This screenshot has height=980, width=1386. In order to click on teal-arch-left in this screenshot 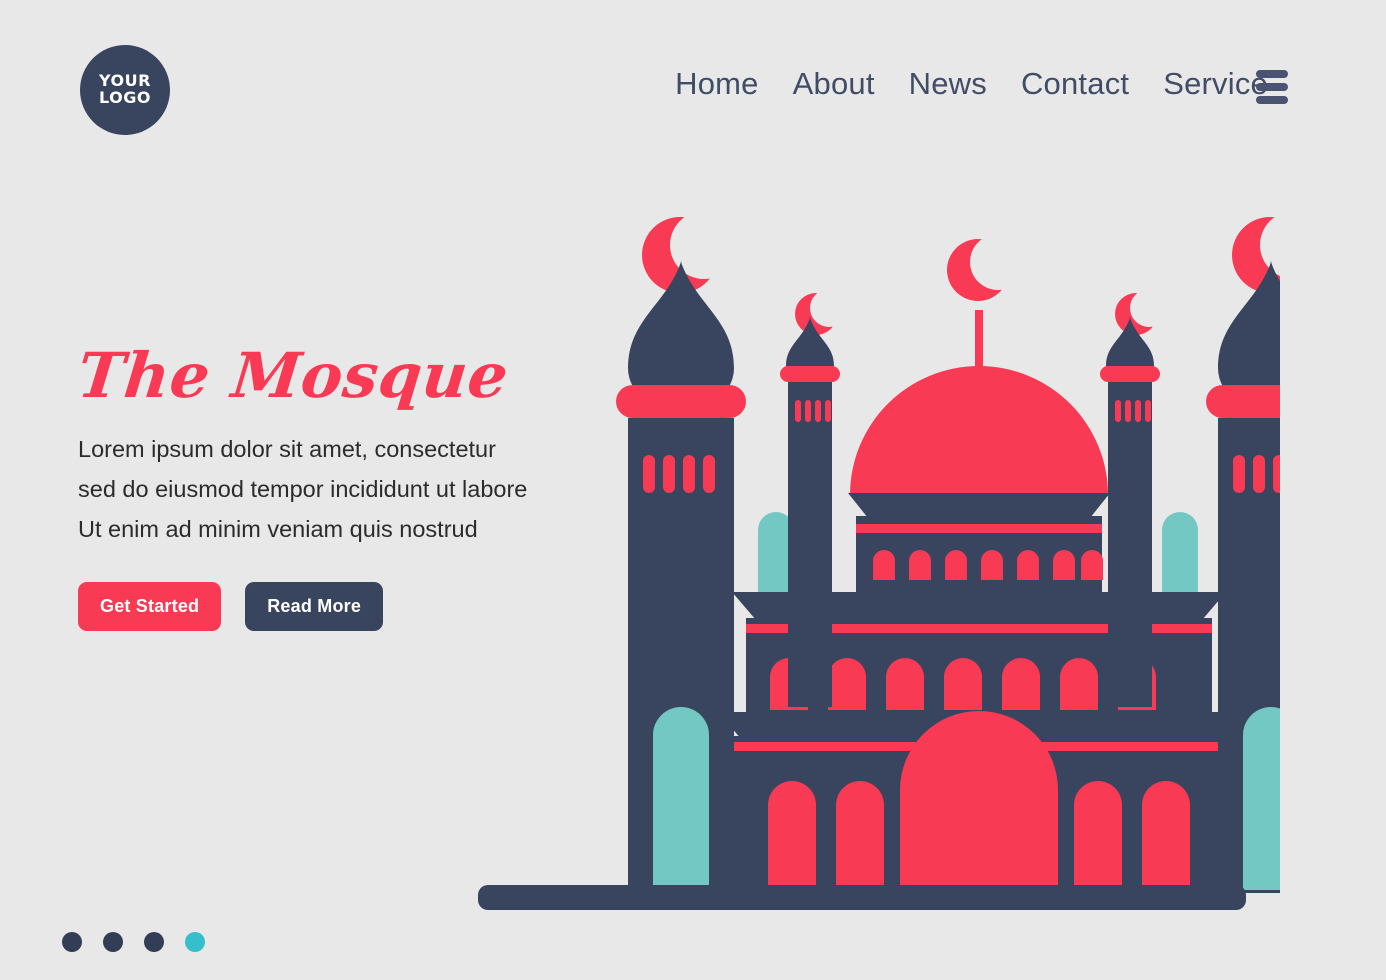, I will do `click(681, 798)`.